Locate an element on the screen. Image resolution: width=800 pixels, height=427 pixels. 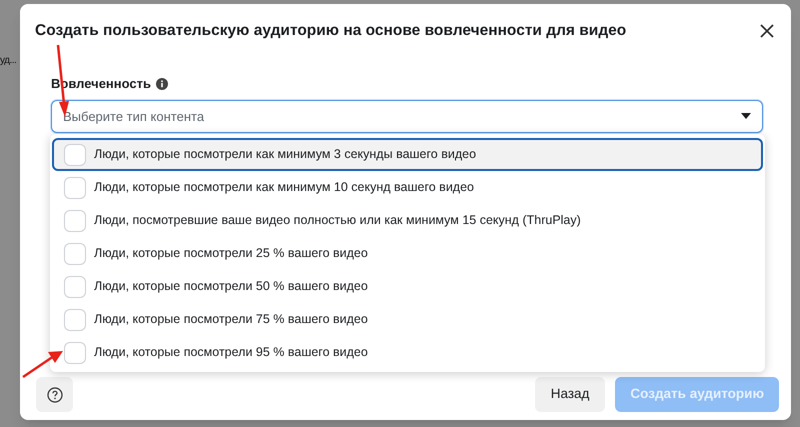
option-row: Люди, которые посмотрели 25 % вашего видео is located at coordinates (407, 253).